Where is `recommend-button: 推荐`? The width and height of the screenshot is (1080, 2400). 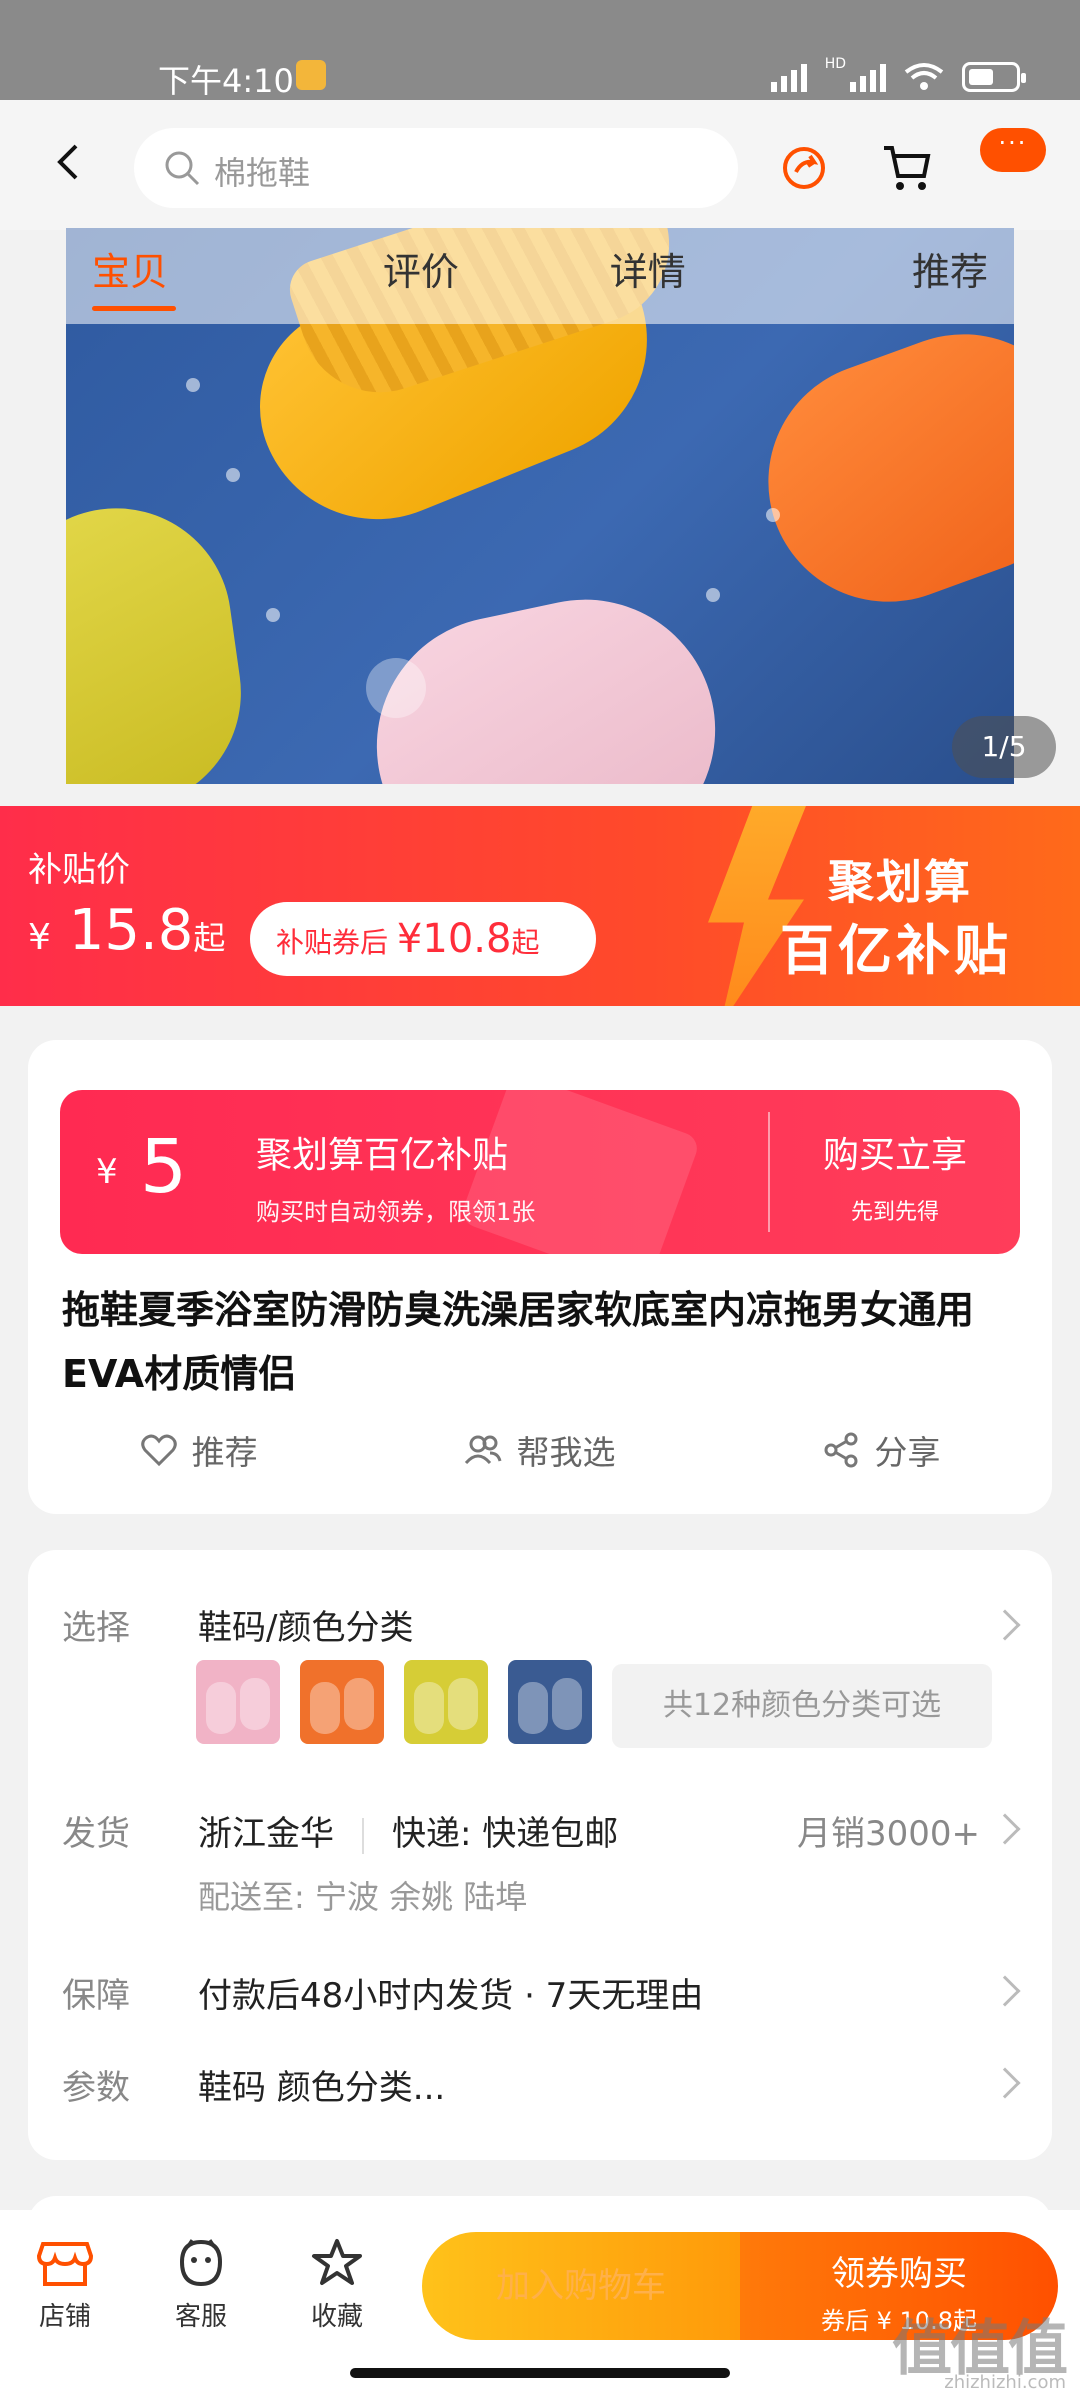
recommend-button: 推荐 is located at coordinates (198, 1450).